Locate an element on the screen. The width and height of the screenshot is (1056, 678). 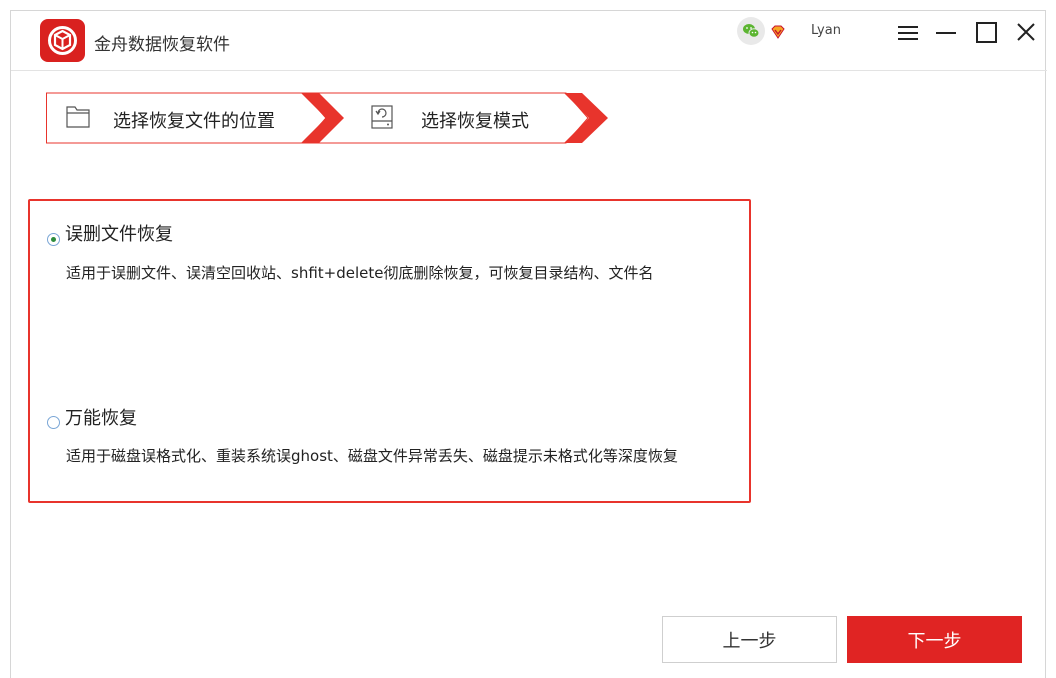
app-logo-icon is located at coordinates (62, 40).